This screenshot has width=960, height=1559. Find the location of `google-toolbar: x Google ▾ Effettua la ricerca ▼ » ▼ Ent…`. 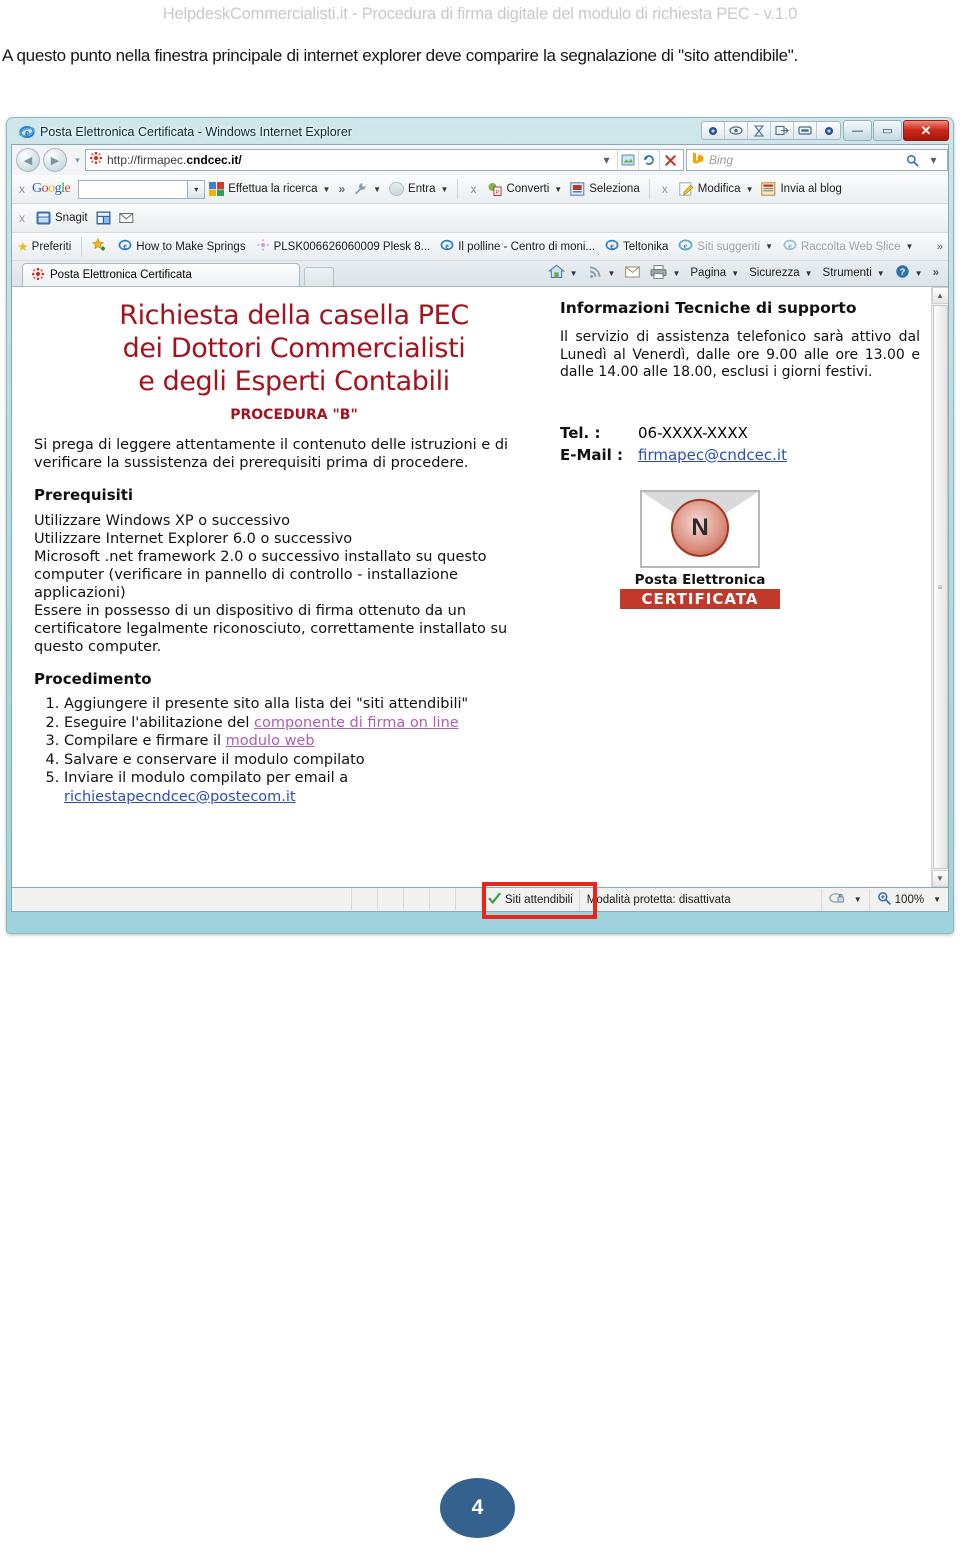

google-toolbar: x Google ▾ Effettua la ricerca ▼ » ▼ Ent… is located at coordinates (480, 189).